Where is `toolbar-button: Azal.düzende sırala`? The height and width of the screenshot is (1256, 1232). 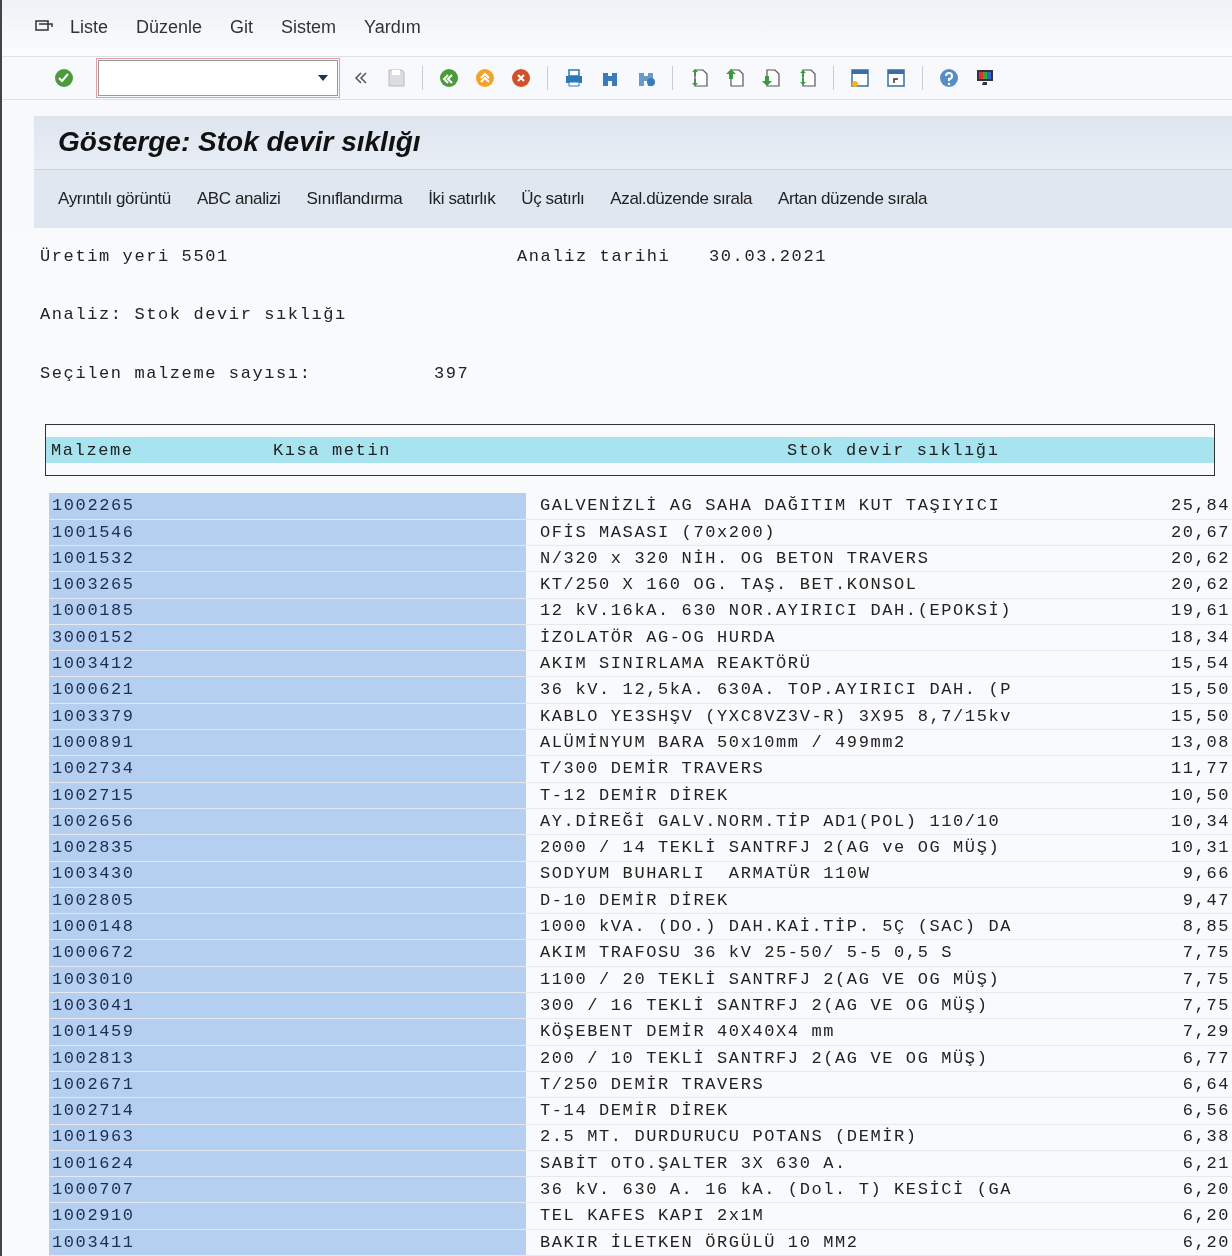 toolbar-button: Azal.düzende sırala is located at coordinates (681, 199).